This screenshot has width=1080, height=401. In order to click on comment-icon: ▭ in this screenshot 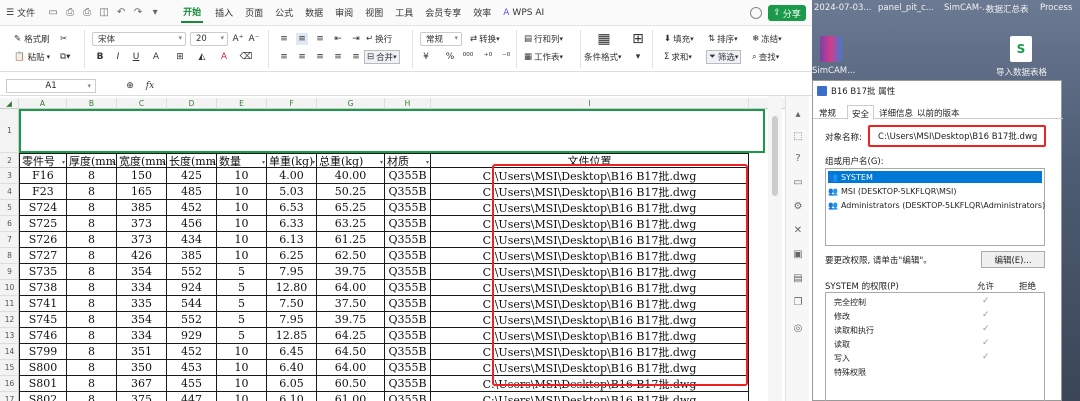, I will do `click(798, 182)`.